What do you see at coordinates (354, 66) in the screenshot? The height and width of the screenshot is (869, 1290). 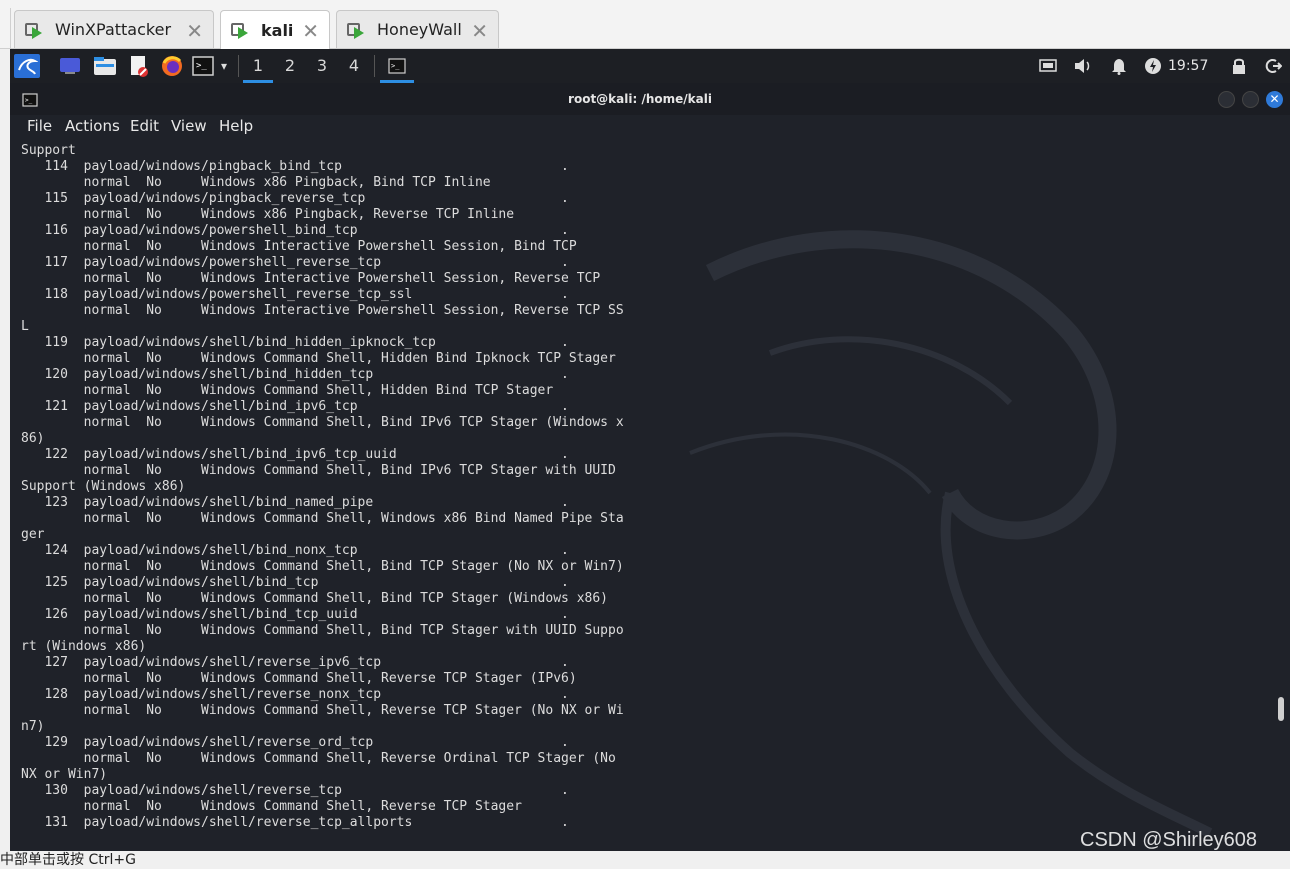 I see `workspace-4: 4` at bounding box center [354, 66].